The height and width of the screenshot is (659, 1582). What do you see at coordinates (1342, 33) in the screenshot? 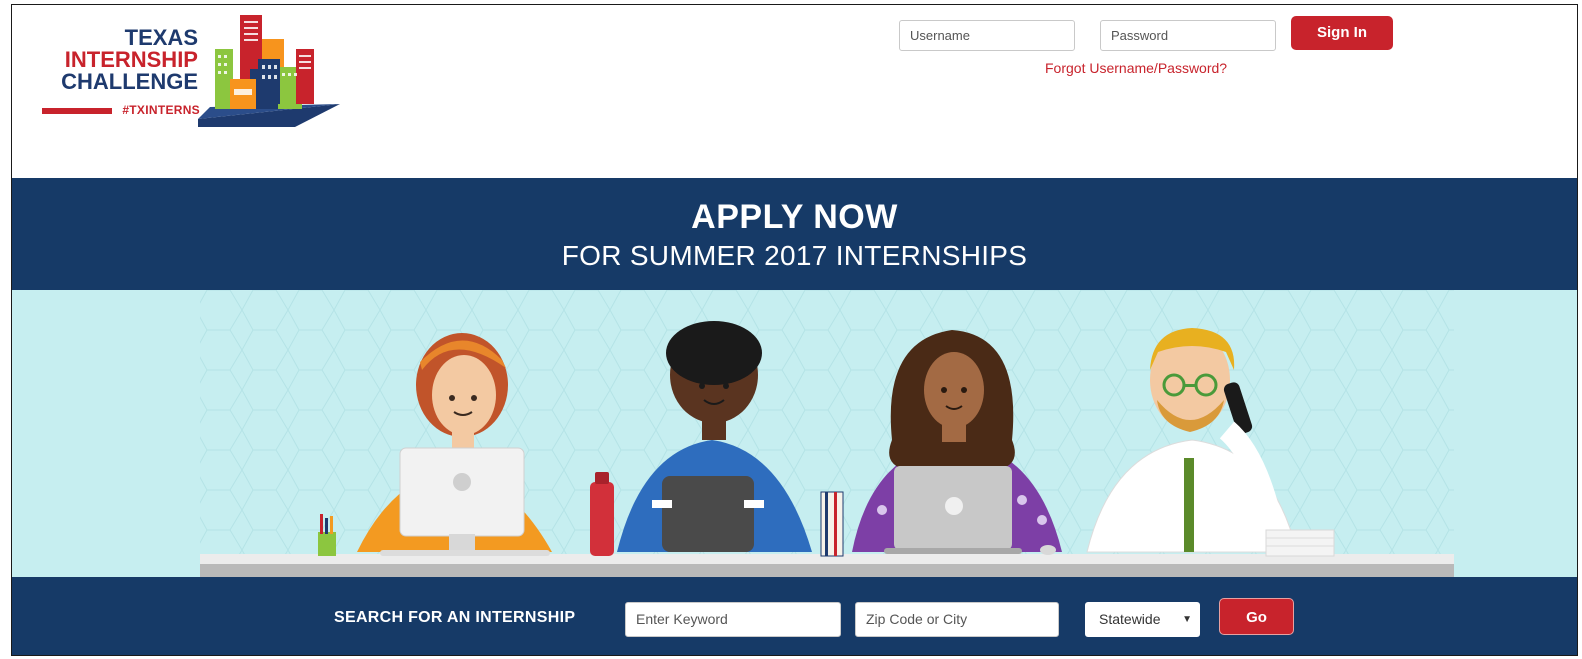
I see `sign-in-button: Sign In` at bounding box center [1342, 33].